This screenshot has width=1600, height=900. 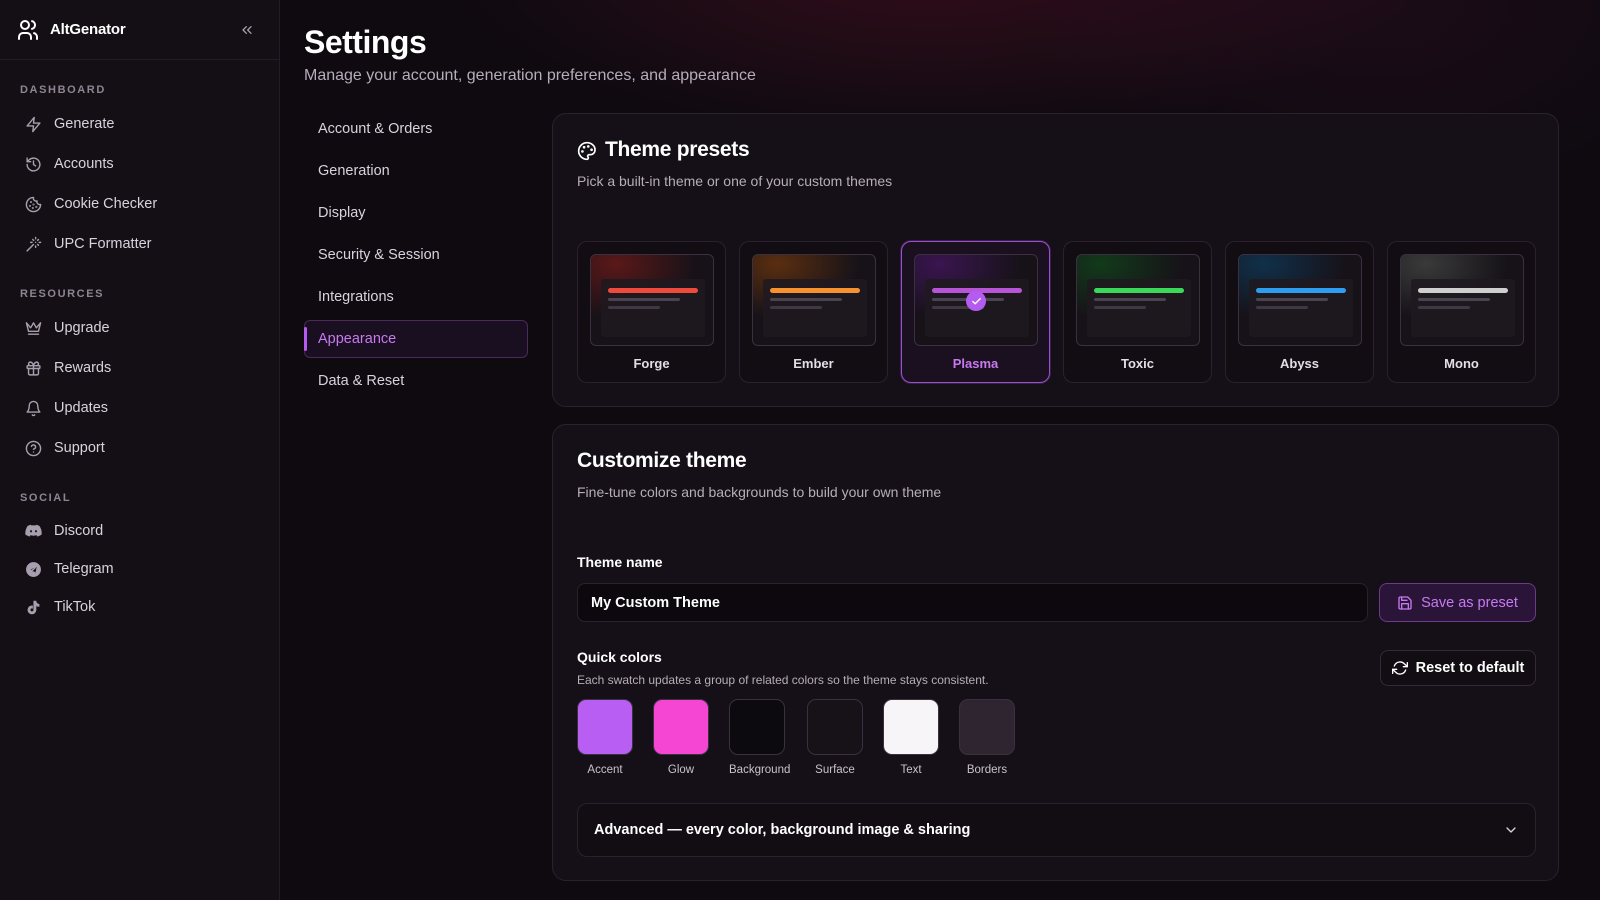 What do you see at coordinates (677, 149) in the screenshot?
I see `presets-title: Theme presets` at bounding box center [677, 149].